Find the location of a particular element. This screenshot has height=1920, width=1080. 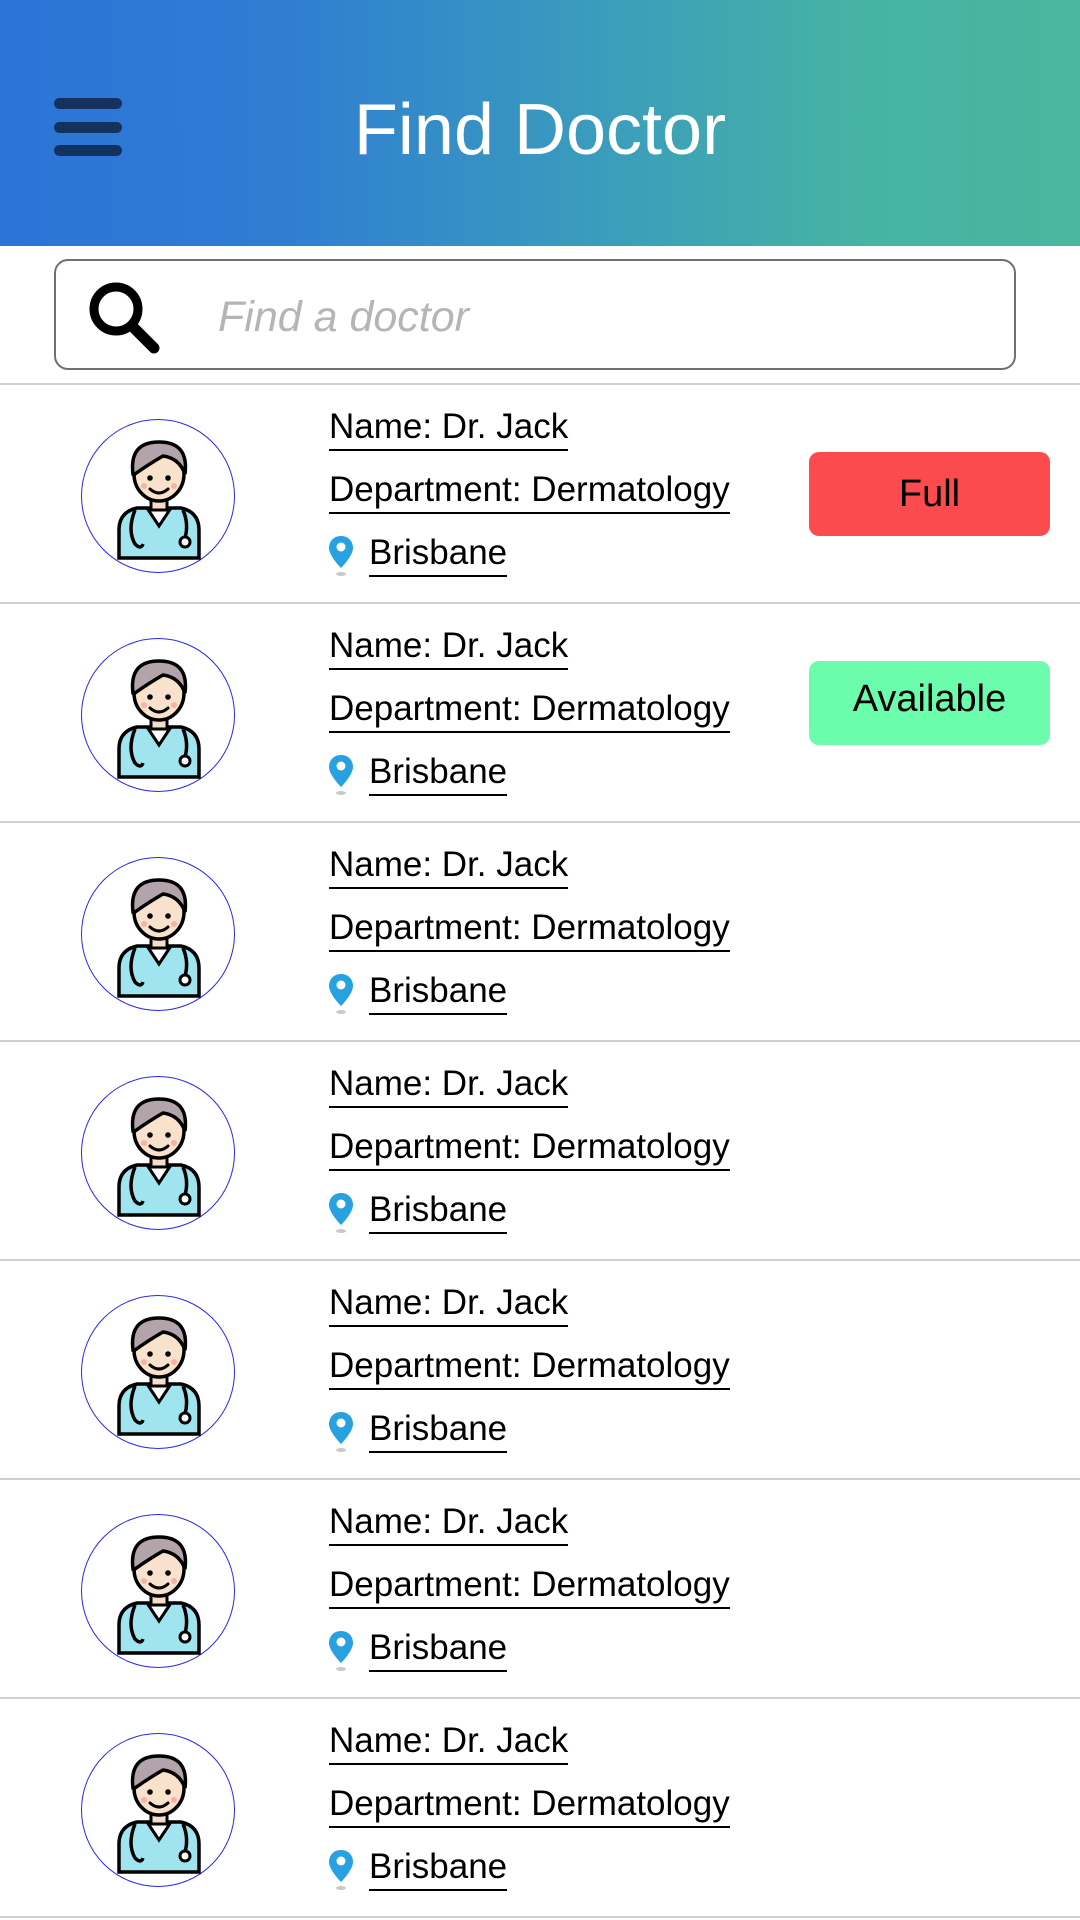

status-badge-full: Full is located at coordinates (929, 494).